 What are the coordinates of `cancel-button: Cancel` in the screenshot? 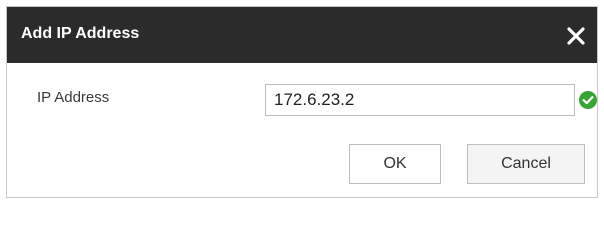 It's located at (526, 164).